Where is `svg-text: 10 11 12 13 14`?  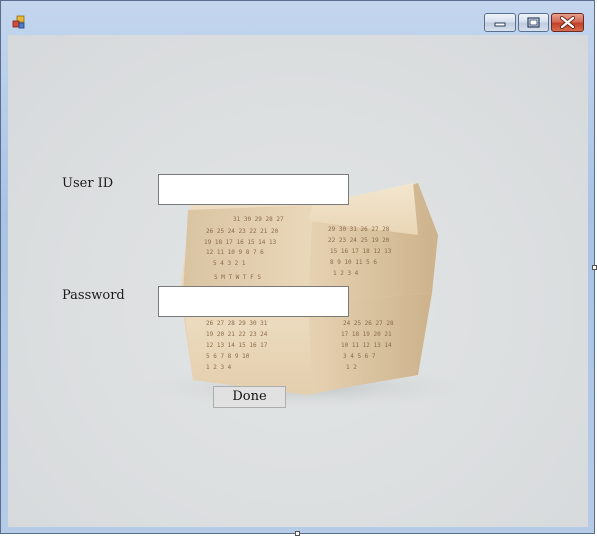 svg-text: 10 11 12 13 14 is located at coordinates (366, 345).